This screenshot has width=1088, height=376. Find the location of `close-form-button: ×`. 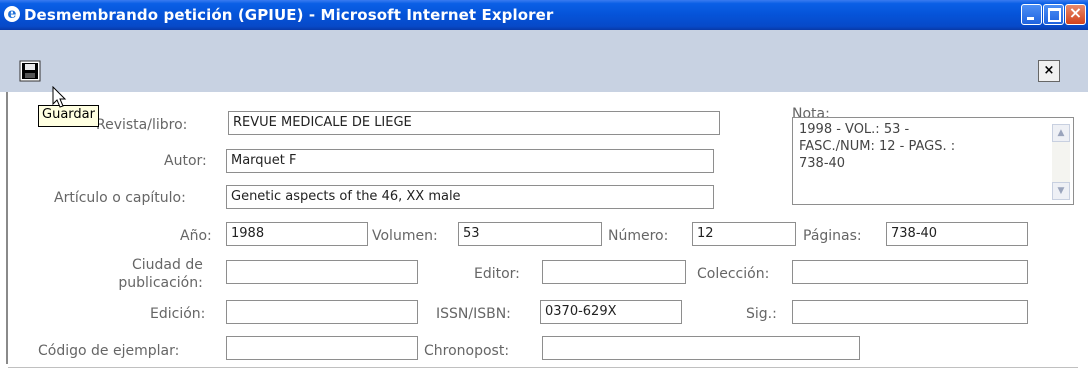

close-form-button: × is located at coordinates (1049, 71).